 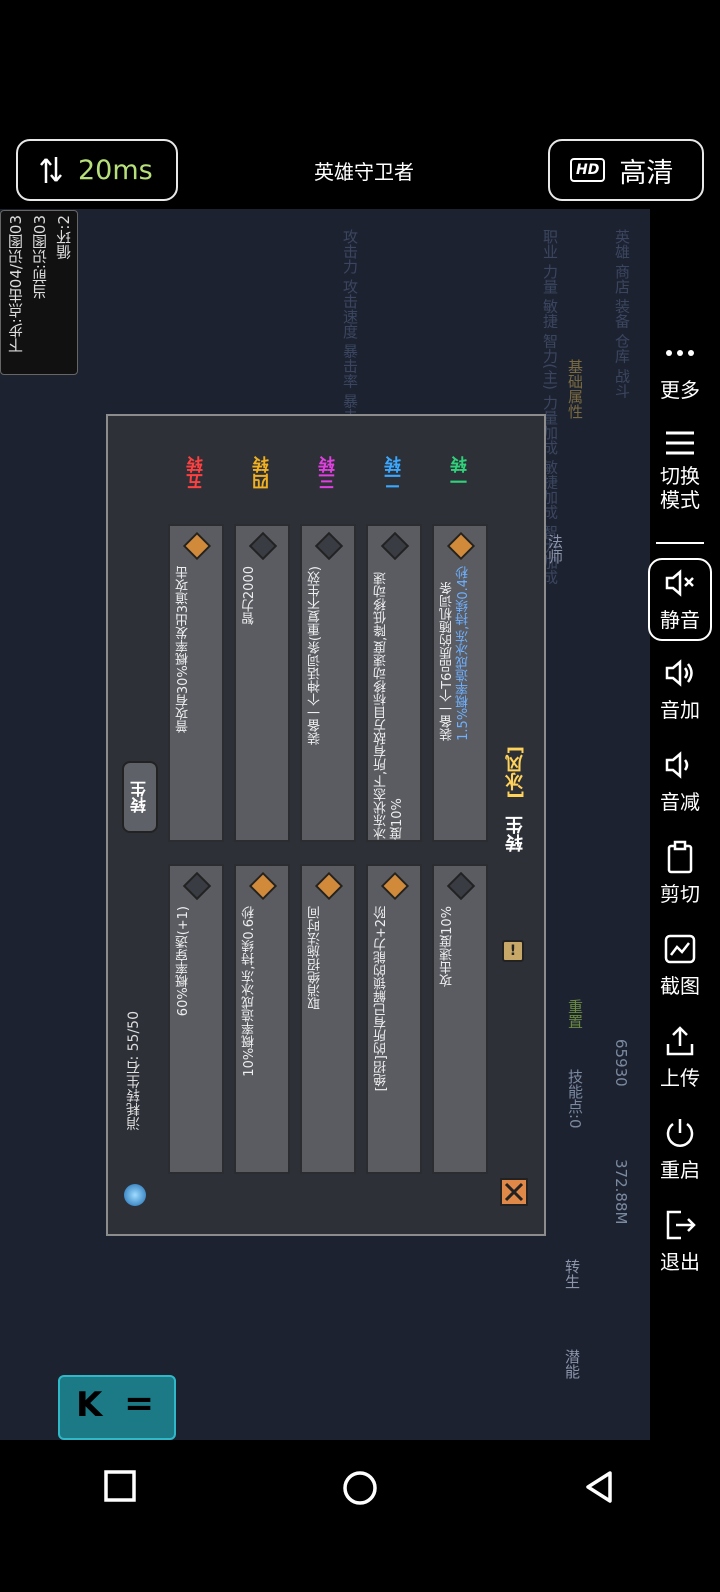 I want to click on menu-icon: =, so click(x=139, y=1403).